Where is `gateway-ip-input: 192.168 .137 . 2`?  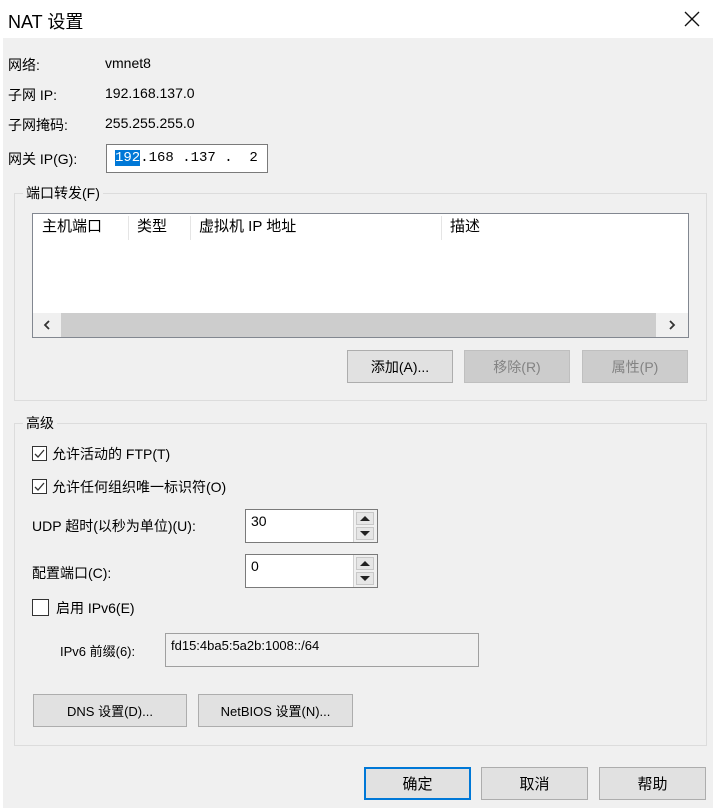 gateway-ip-input: 192.168 .137 . 2 is located at coordinates (187, 158).